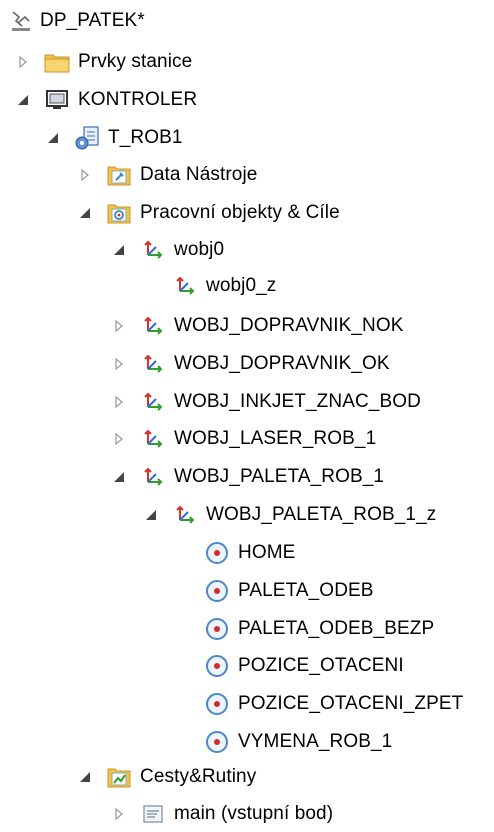 The height and width of the screenshot is (832, 494). I want to click on tree-node-target: VYMENA_ROB_1, so click(298, 742).